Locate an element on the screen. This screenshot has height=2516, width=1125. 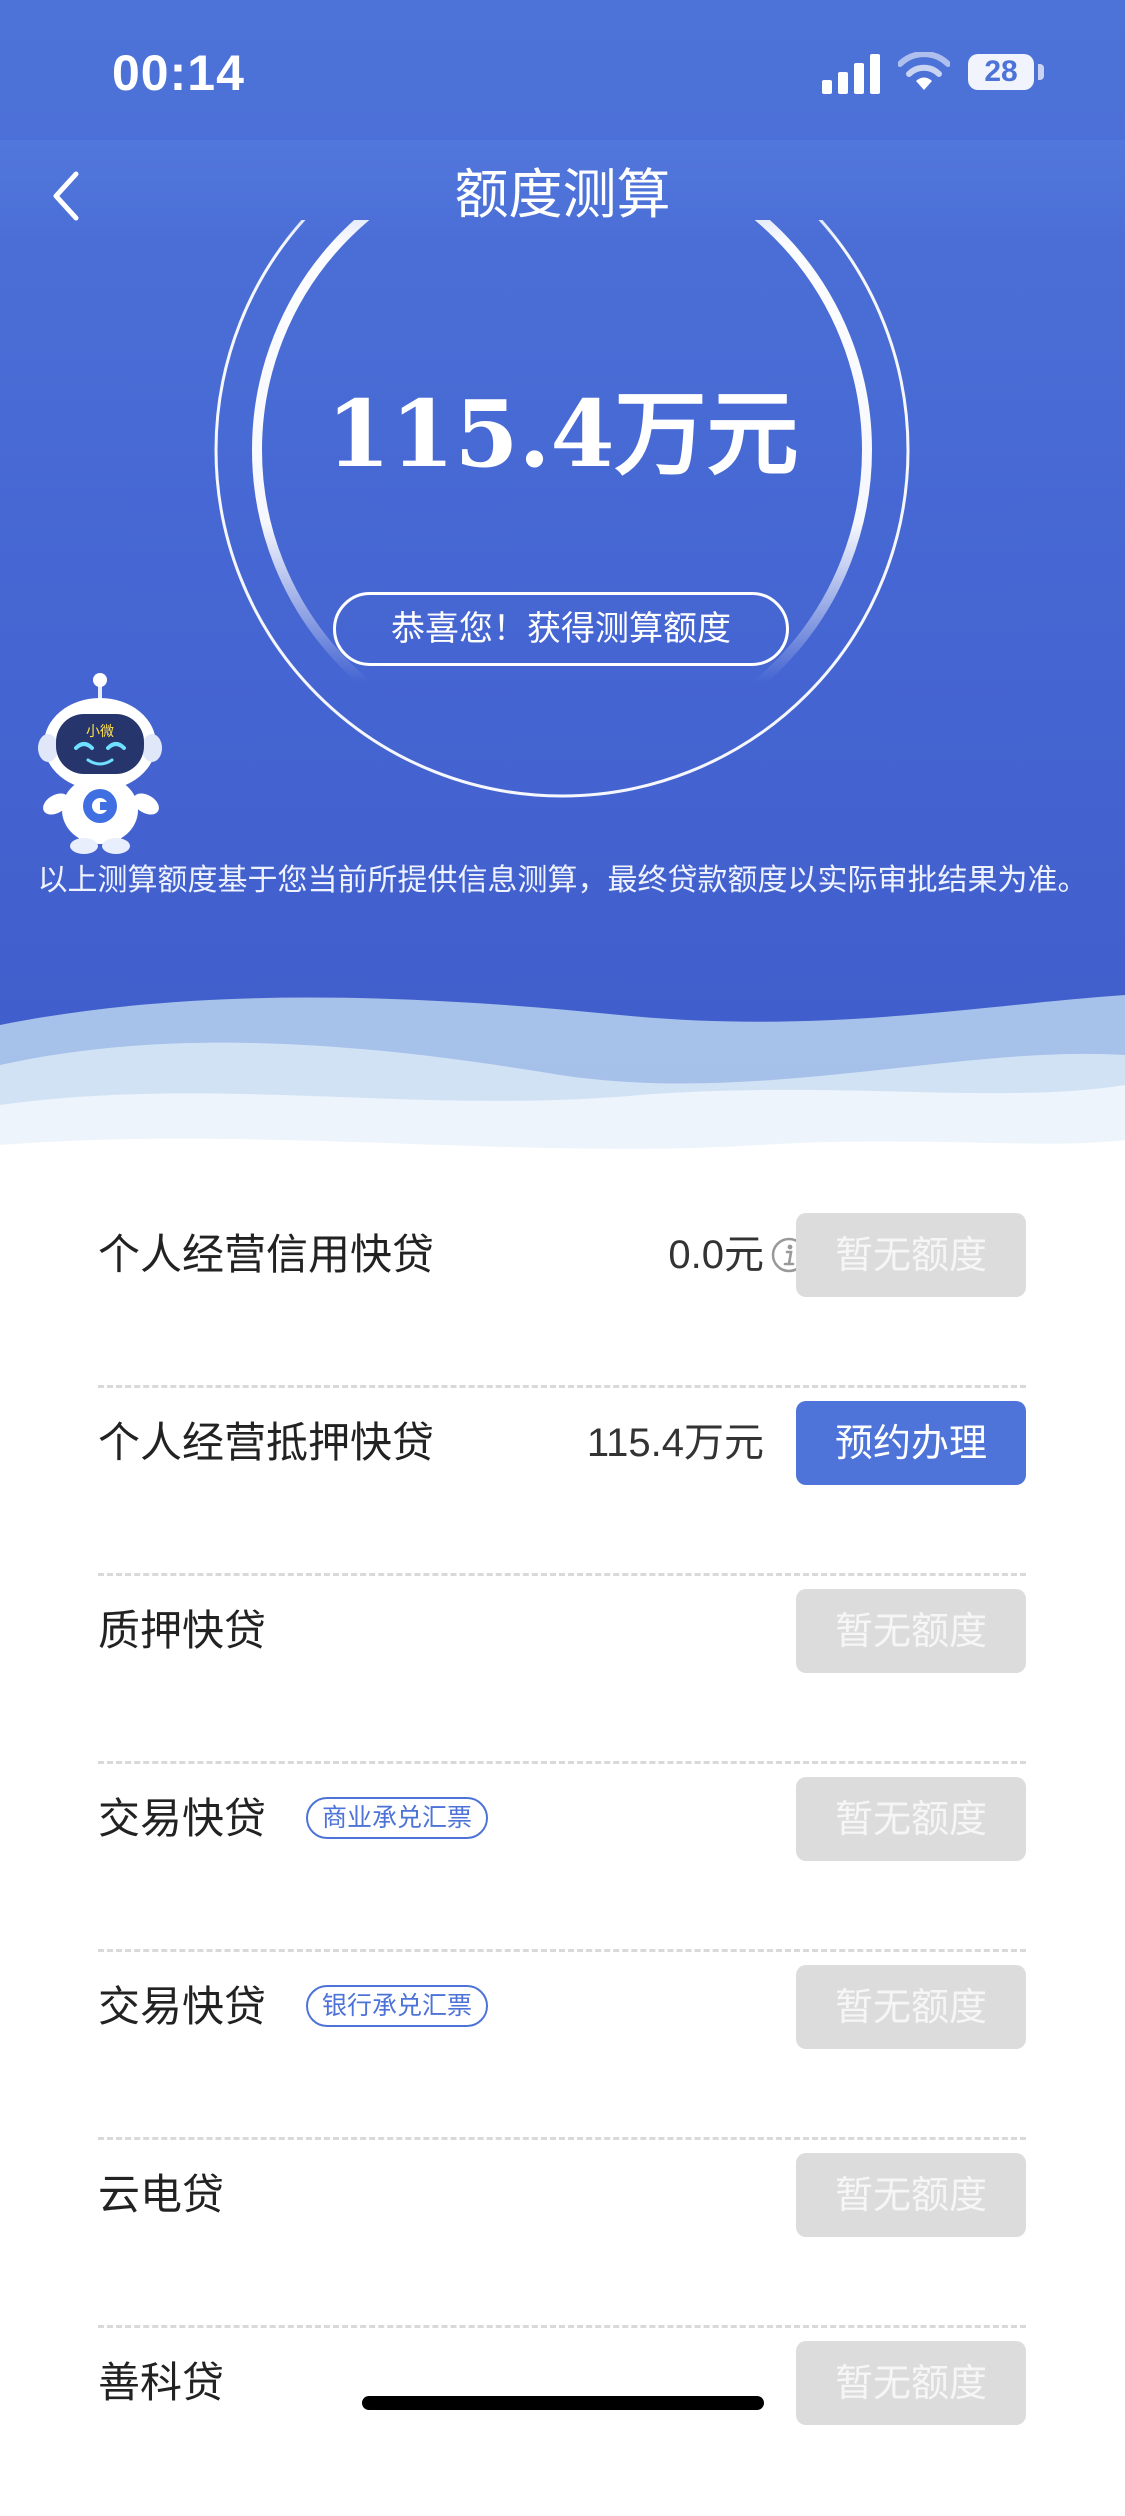
product-name: 善科贷 is located at coordinates (161, 2382).